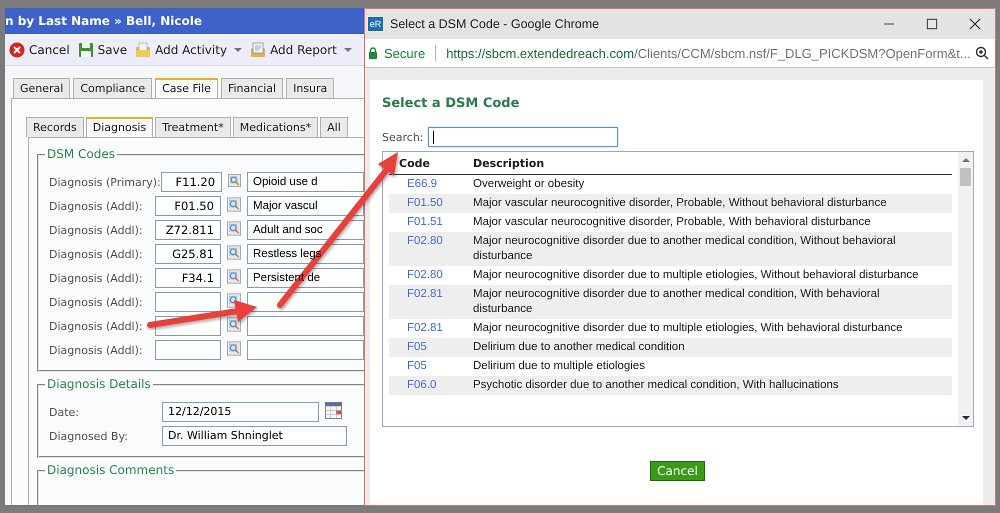 The height and width of the screenshot is (513, 1000). I want to click on section-legend: DSM Codes, so click(81, 154).